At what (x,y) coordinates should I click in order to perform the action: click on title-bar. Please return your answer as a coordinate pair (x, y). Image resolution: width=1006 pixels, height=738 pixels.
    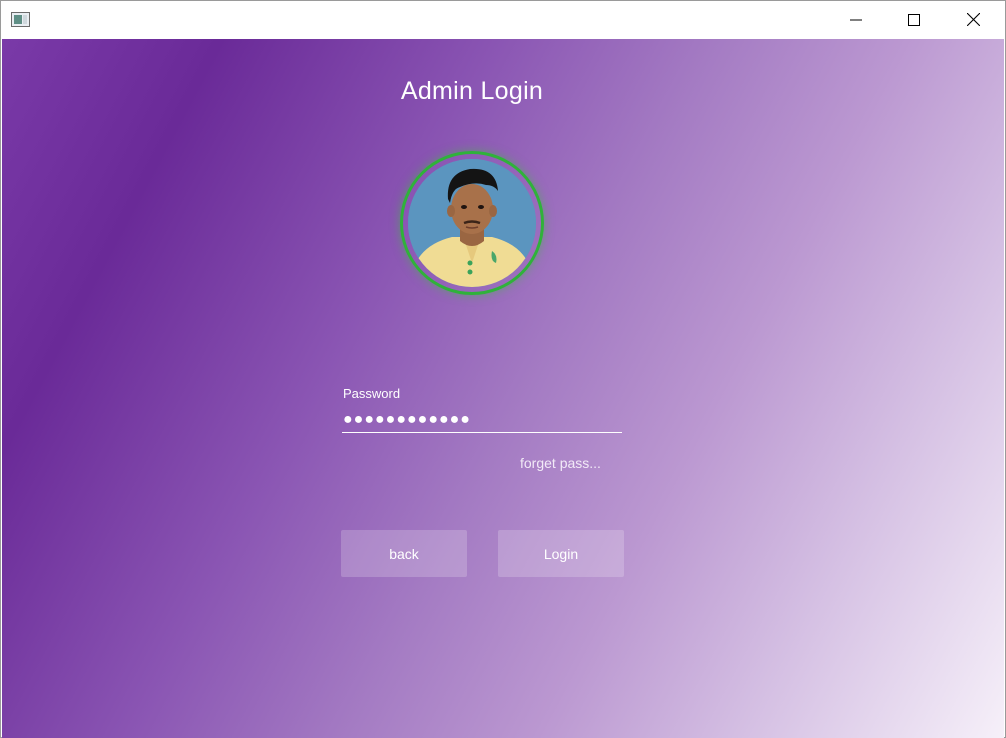
    Looking at the image, I should click on (503, 19).